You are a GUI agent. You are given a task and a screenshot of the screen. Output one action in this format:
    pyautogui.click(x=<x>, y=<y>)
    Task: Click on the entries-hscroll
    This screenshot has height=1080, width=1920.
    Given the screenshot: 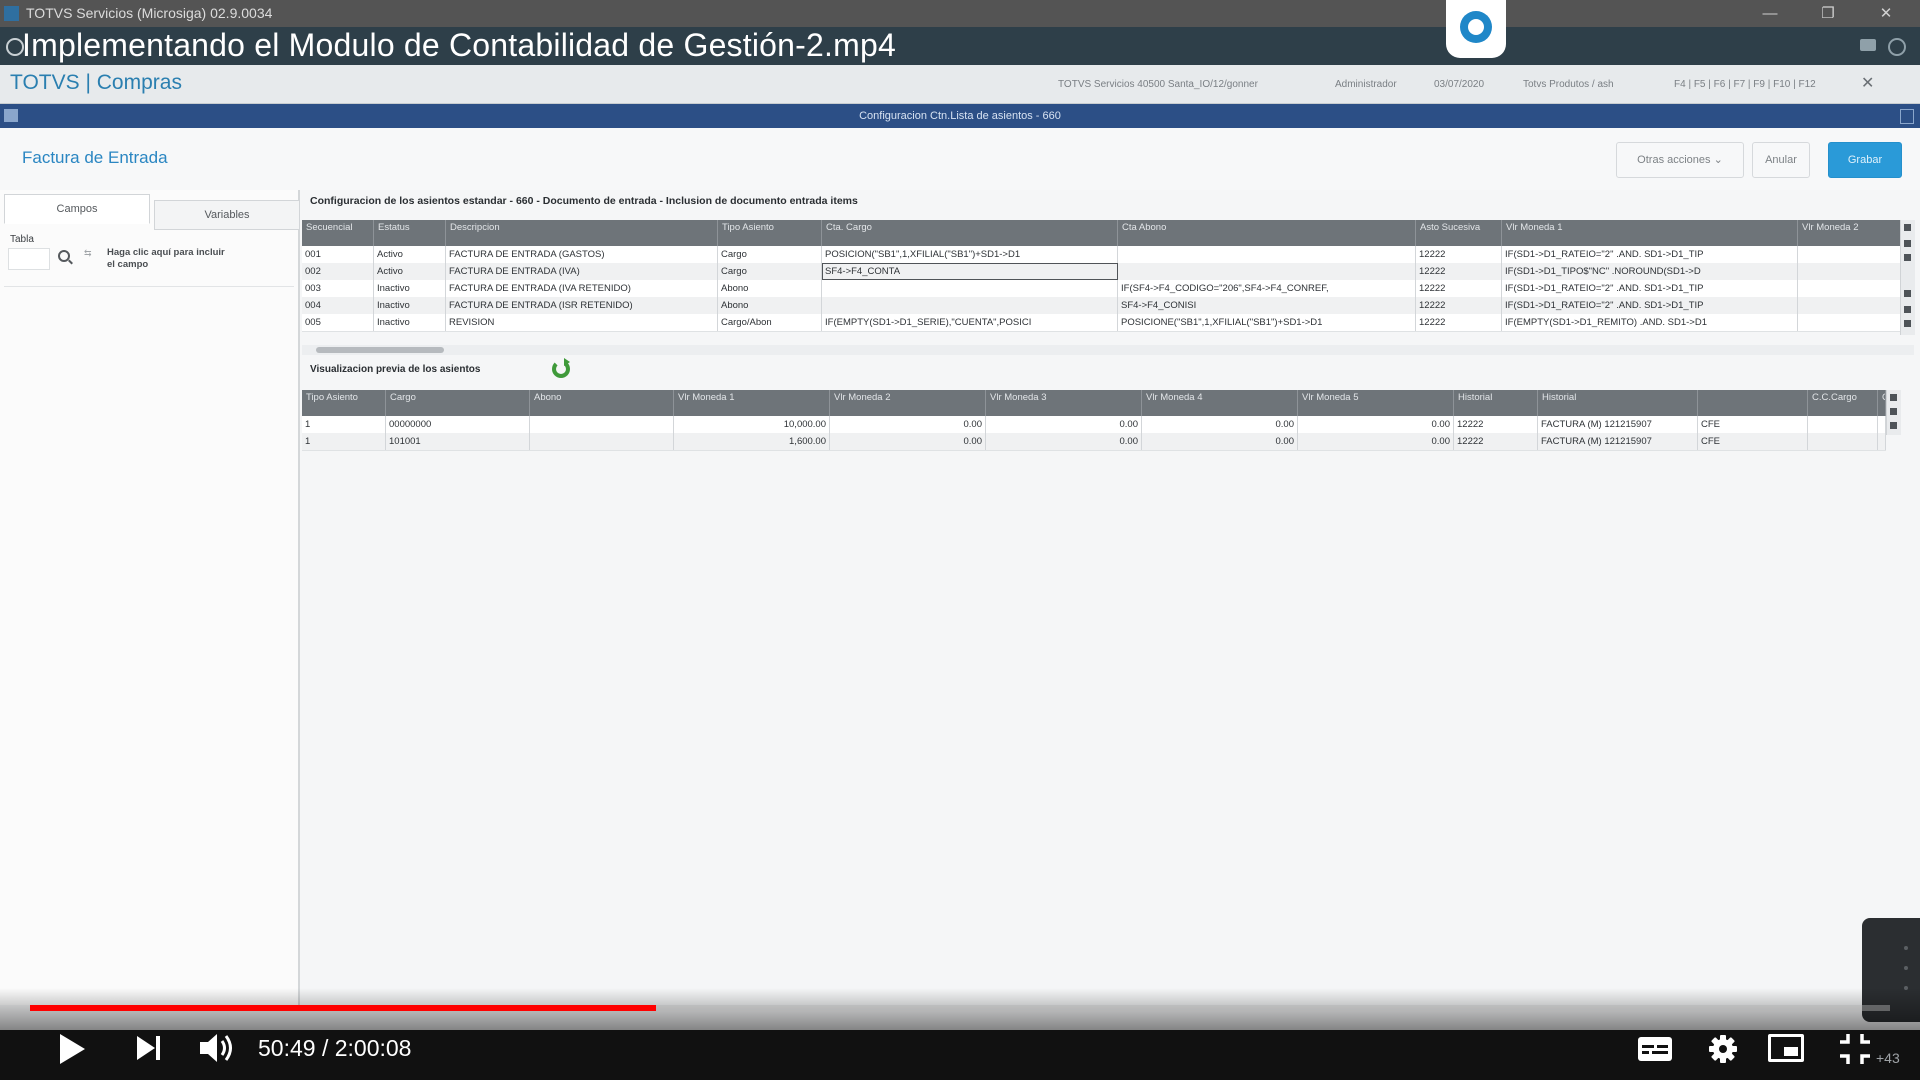 What is the action you would take?
    pyautogui.click(x=1108, y=350)
    